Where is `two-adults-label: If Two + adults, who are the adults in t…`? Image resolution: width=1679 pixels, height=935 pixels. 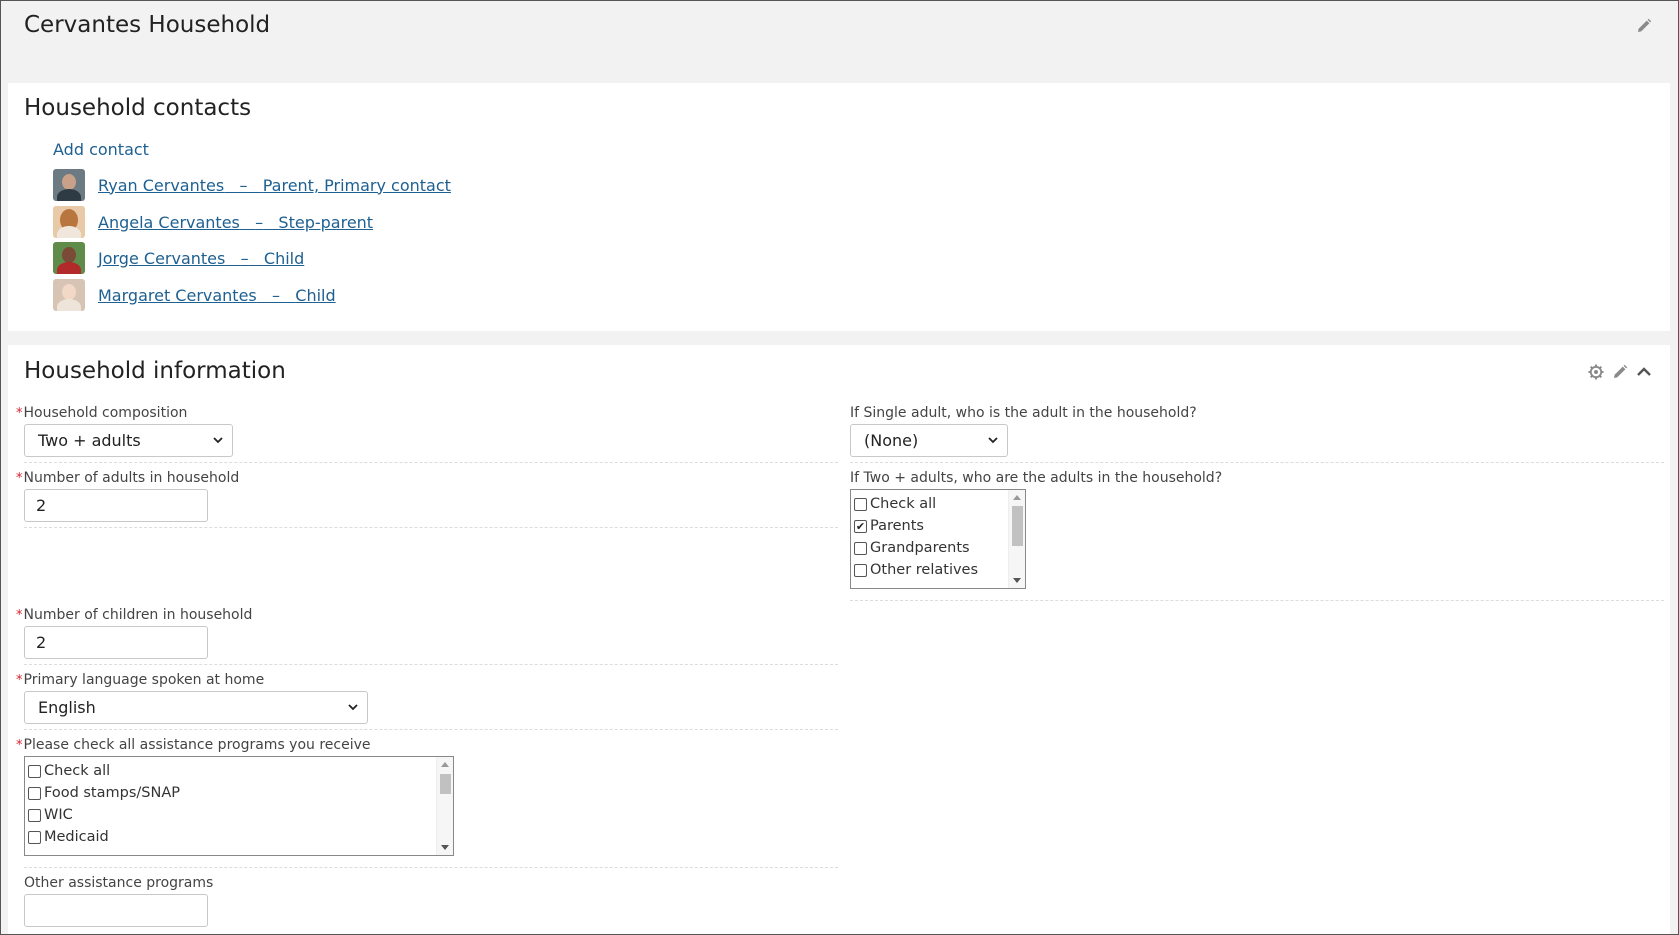 two-adults-label: If Two + adults, who are the adults in t… is located at coordinates (1036, 478).